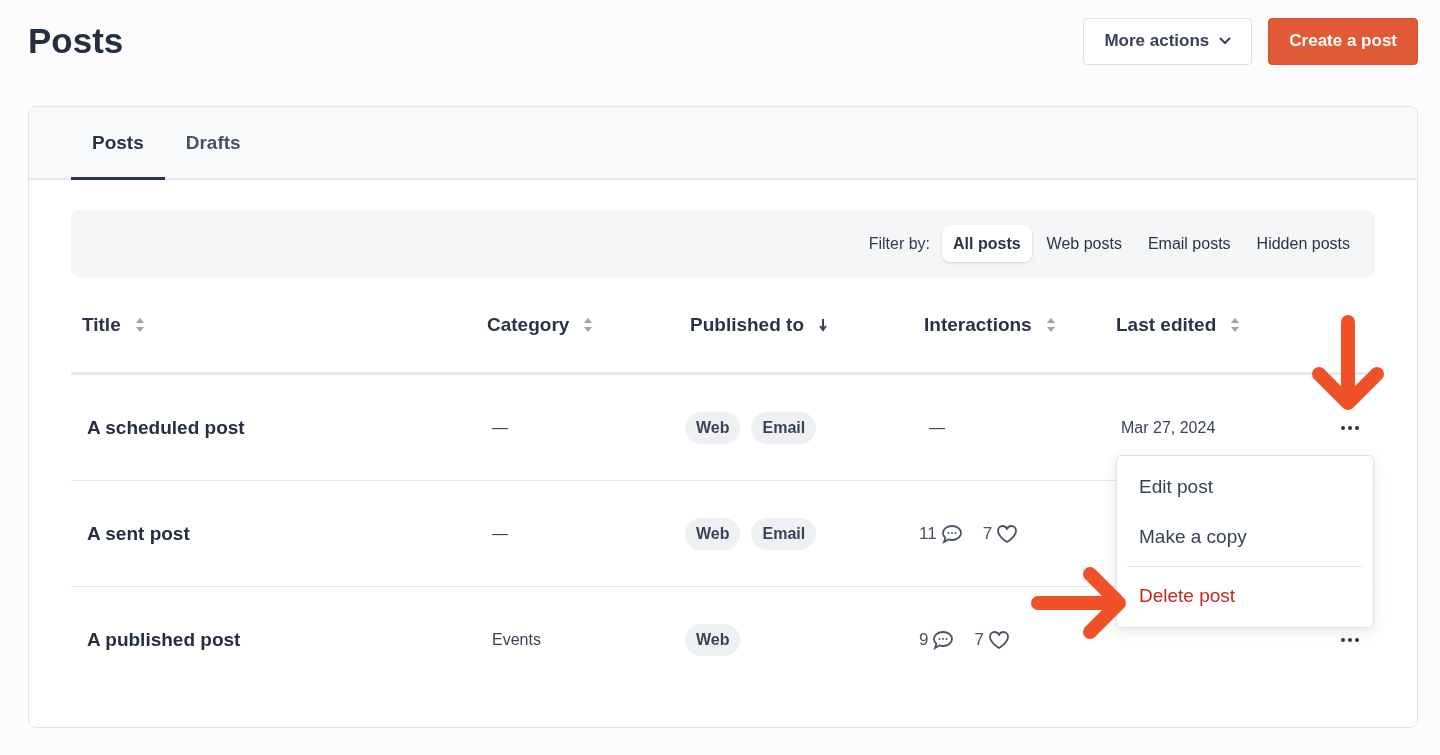 This screenshot has width=1440, height=755. What do you see at coordinates (273, 324) in the screenshot?
I see `column-header: Title` at bounding box center [273, 324].